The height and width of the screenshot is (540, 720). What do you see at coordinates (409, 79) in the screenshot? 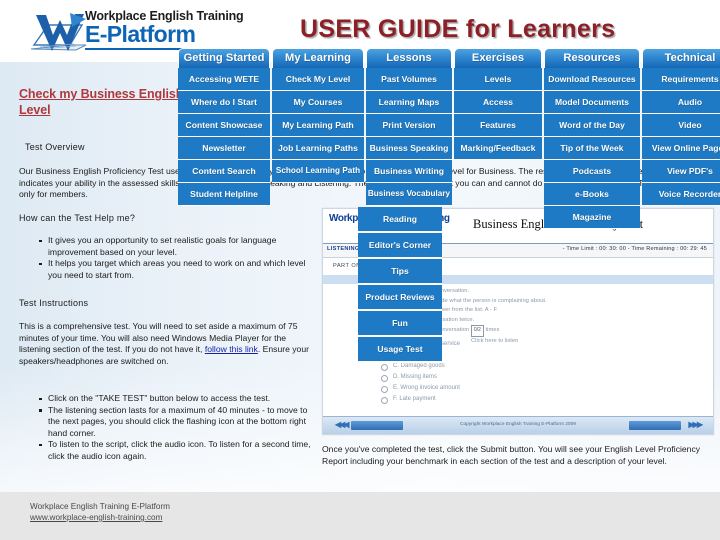
I see `menu-item-past-volumes: Past Volumes` at bounding box center [409, 79].